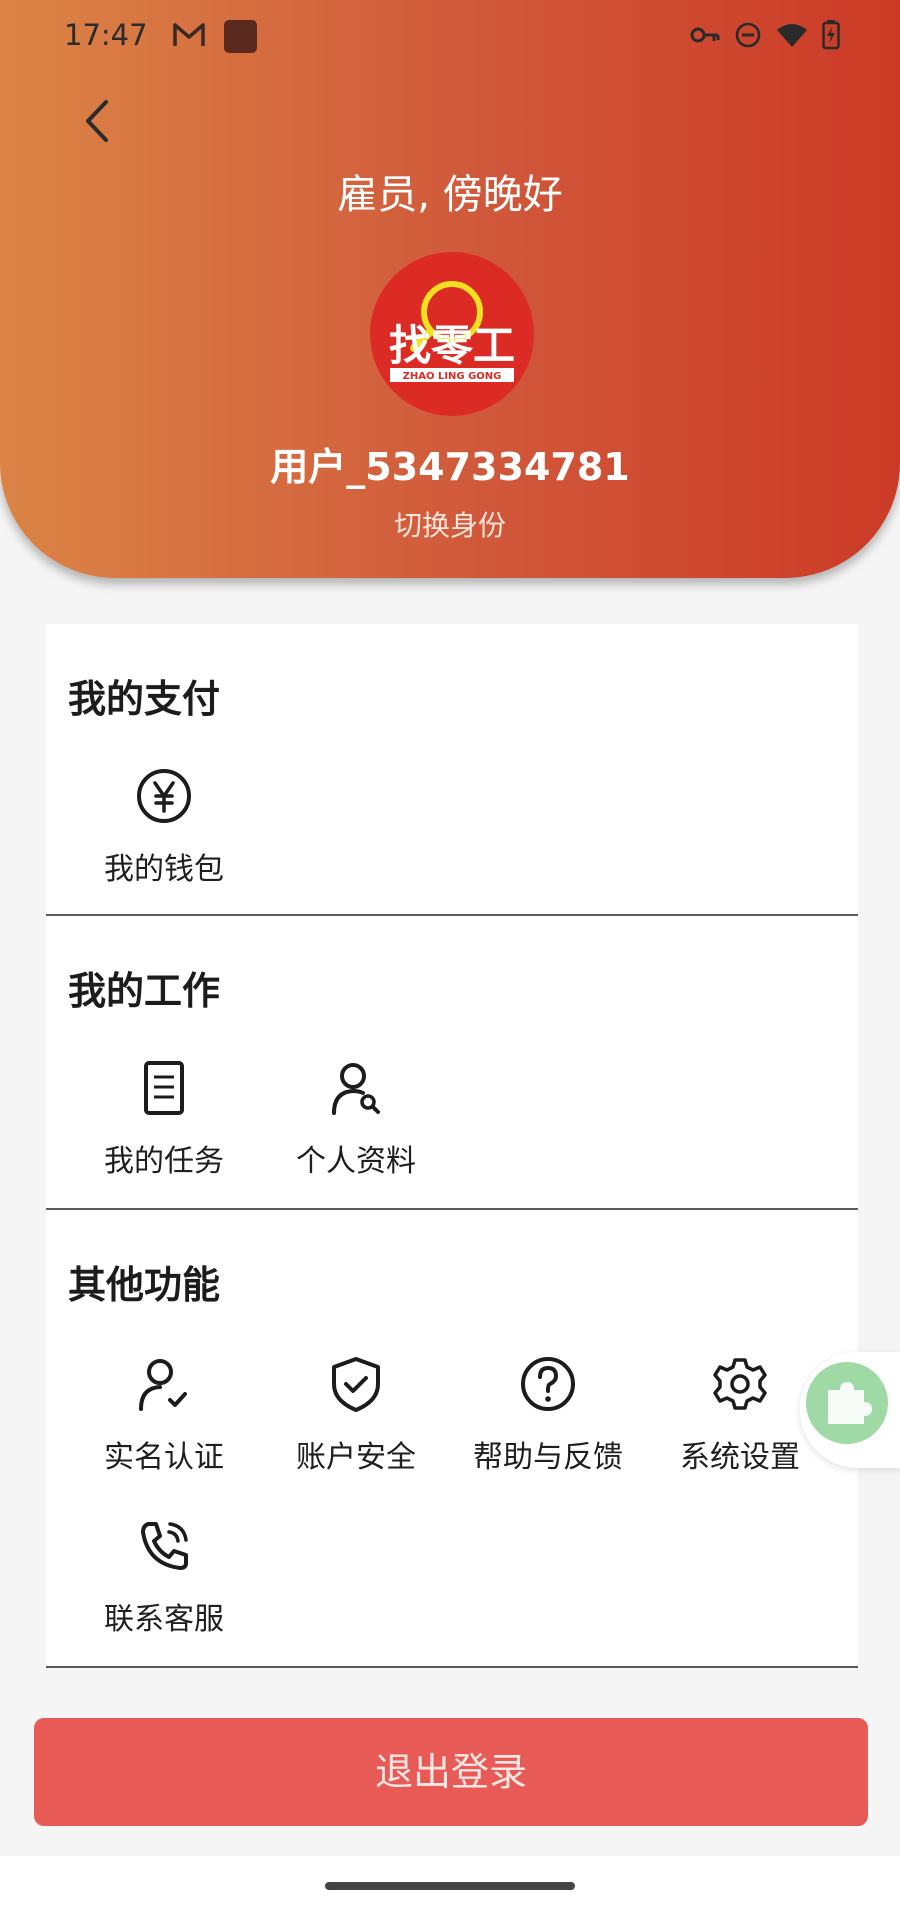  Describe the element at coordinates (164, 869) in the screenshot. I see `wallet-label: 我的钱包` at that location.